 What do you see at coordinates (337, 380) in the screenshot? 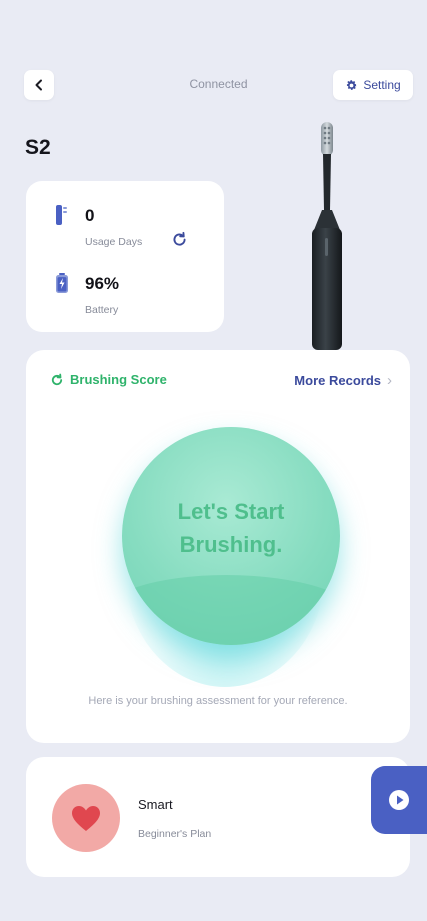
I see `more-records-label: More Records` at bounding box center [337, 380].